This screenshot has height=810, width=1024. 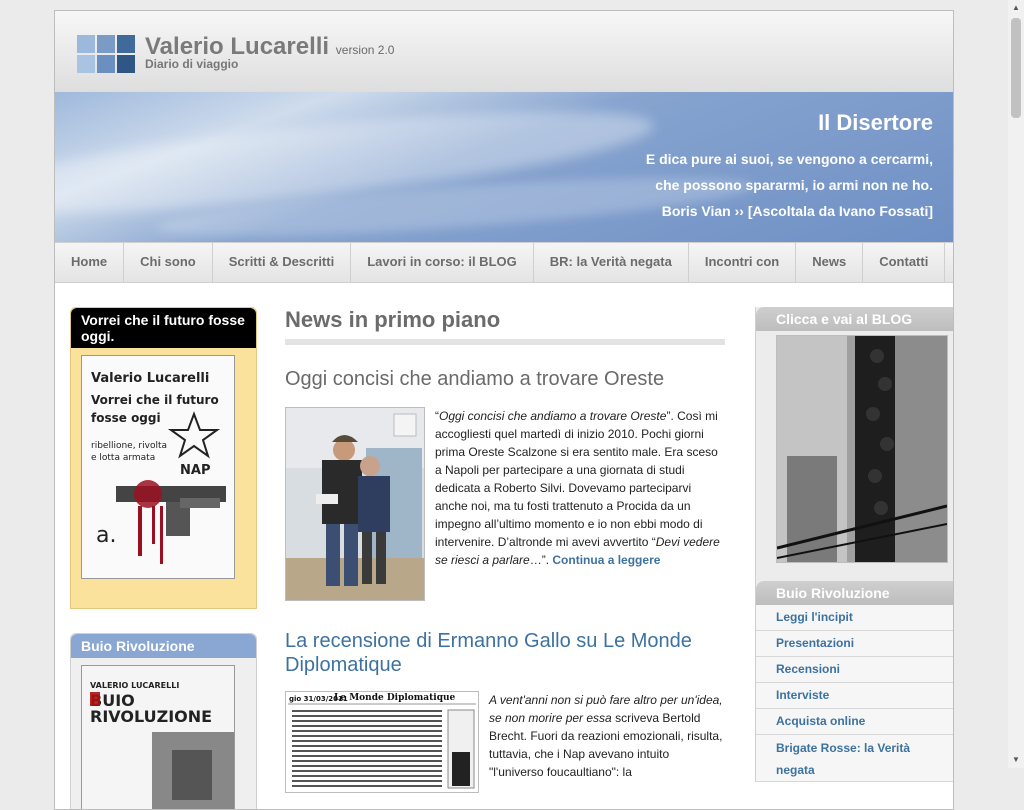 I want to click on book-box-title: Vorrei che il futuro fosse oggi., so click(x=163, y=328).